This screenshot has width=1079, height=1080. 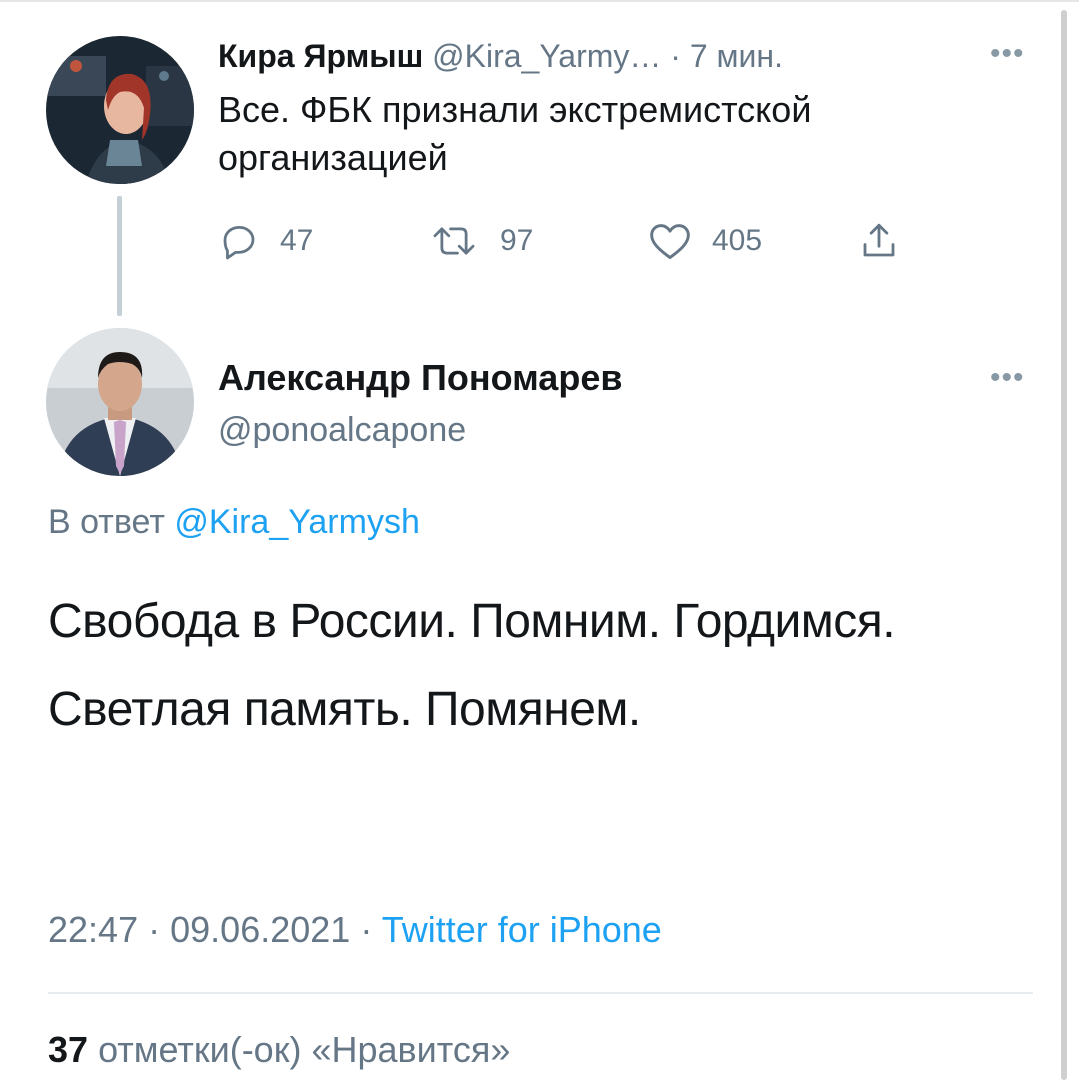 What do you see at coordinates (265, 241) in the screenshot?
I see `reply-button: 47` at bounding box center [265, 241].